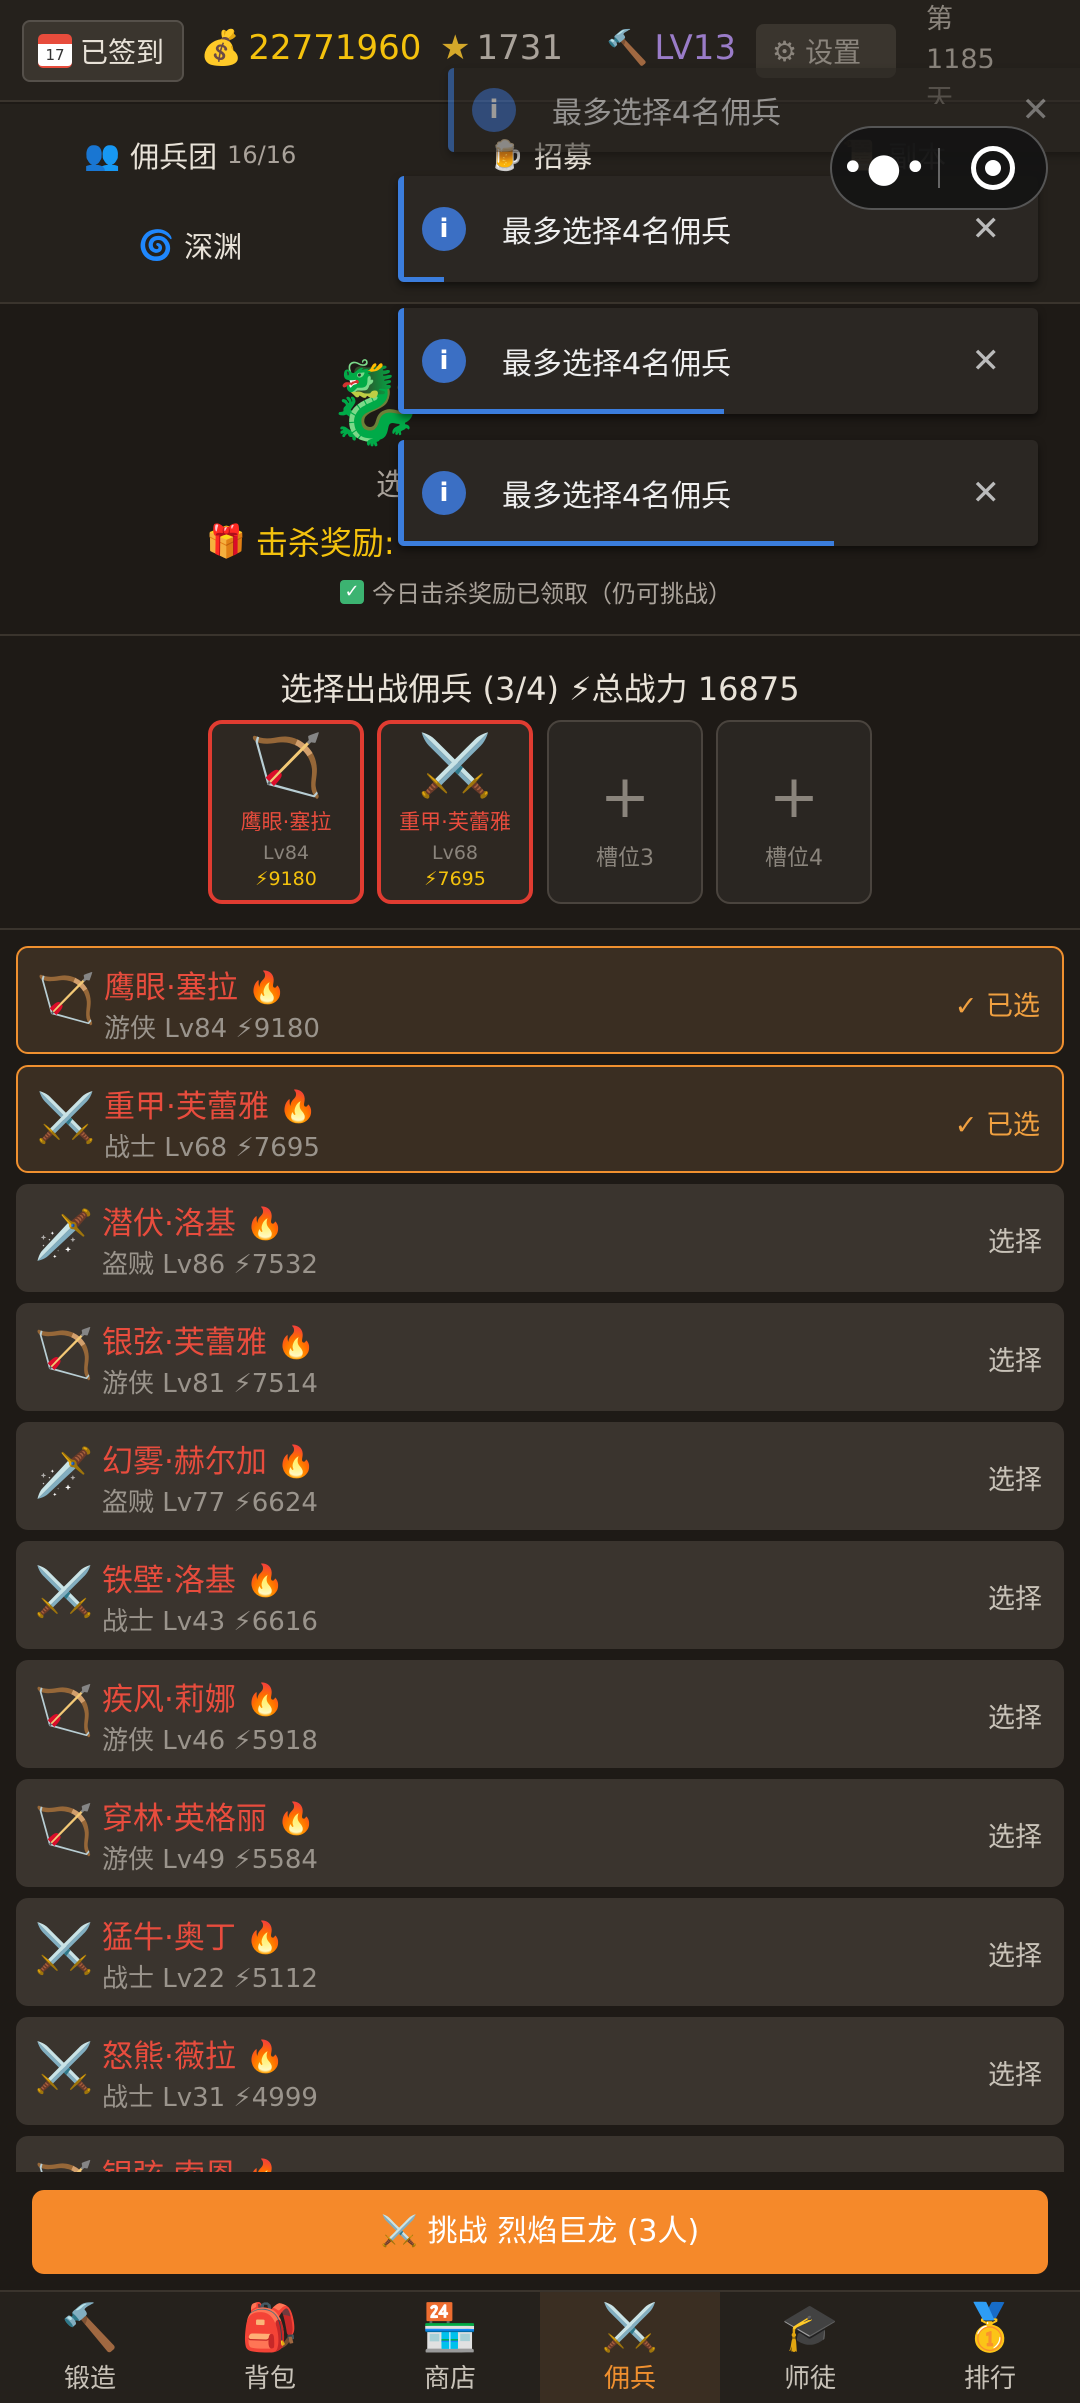  I want to click on money-bag-icon: 💰, so click(221, 48).